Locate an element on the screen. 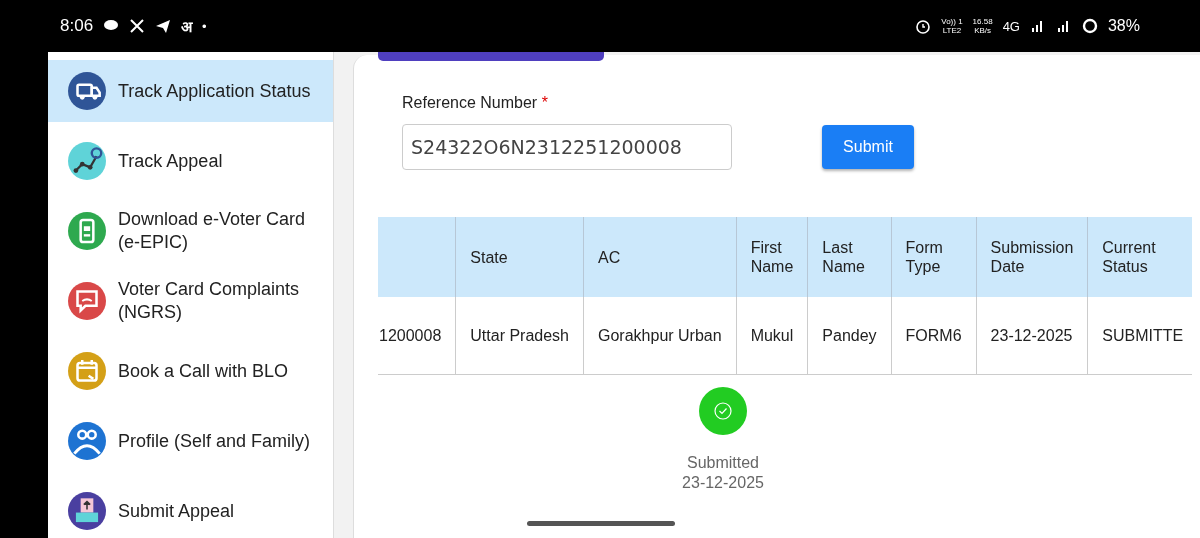 This screenshot has height=538, width=1200. table-cell: 23-12-2025 is located at coordinates (1032, 336).